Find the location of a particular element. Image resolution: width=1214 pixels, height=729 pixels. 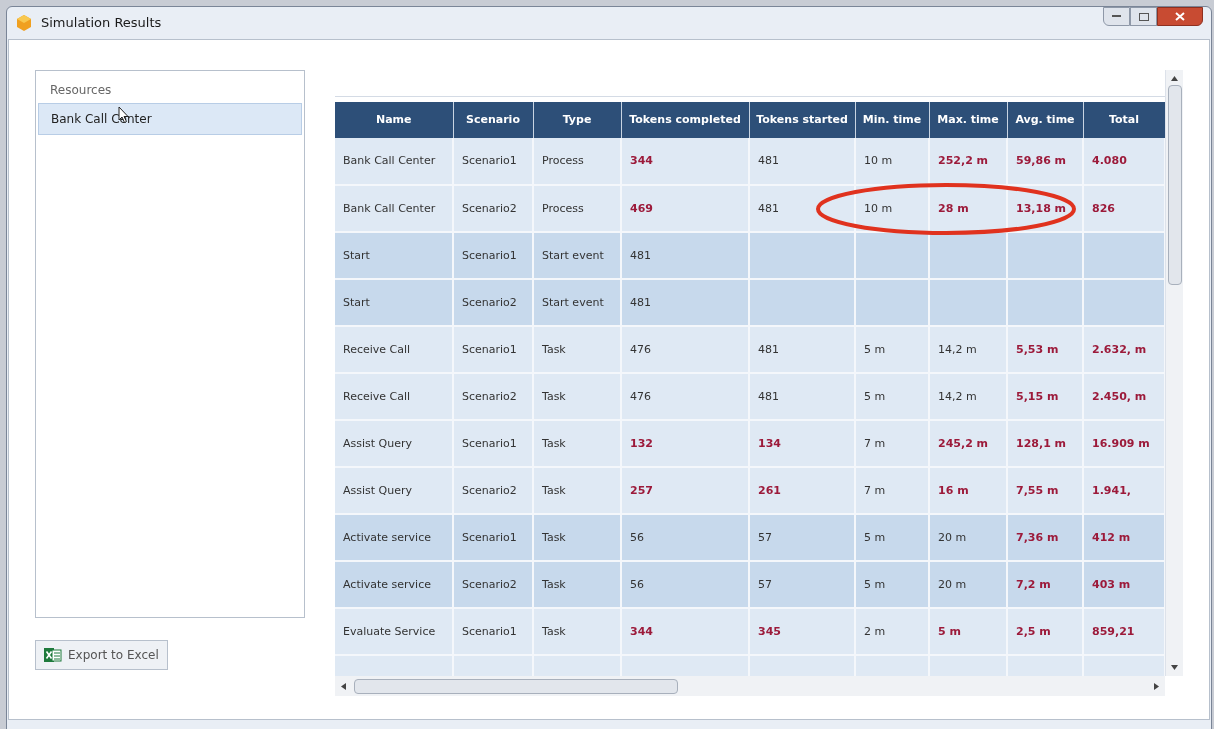

table-cell: 7,55 m is located at coordinates (1037, 490).